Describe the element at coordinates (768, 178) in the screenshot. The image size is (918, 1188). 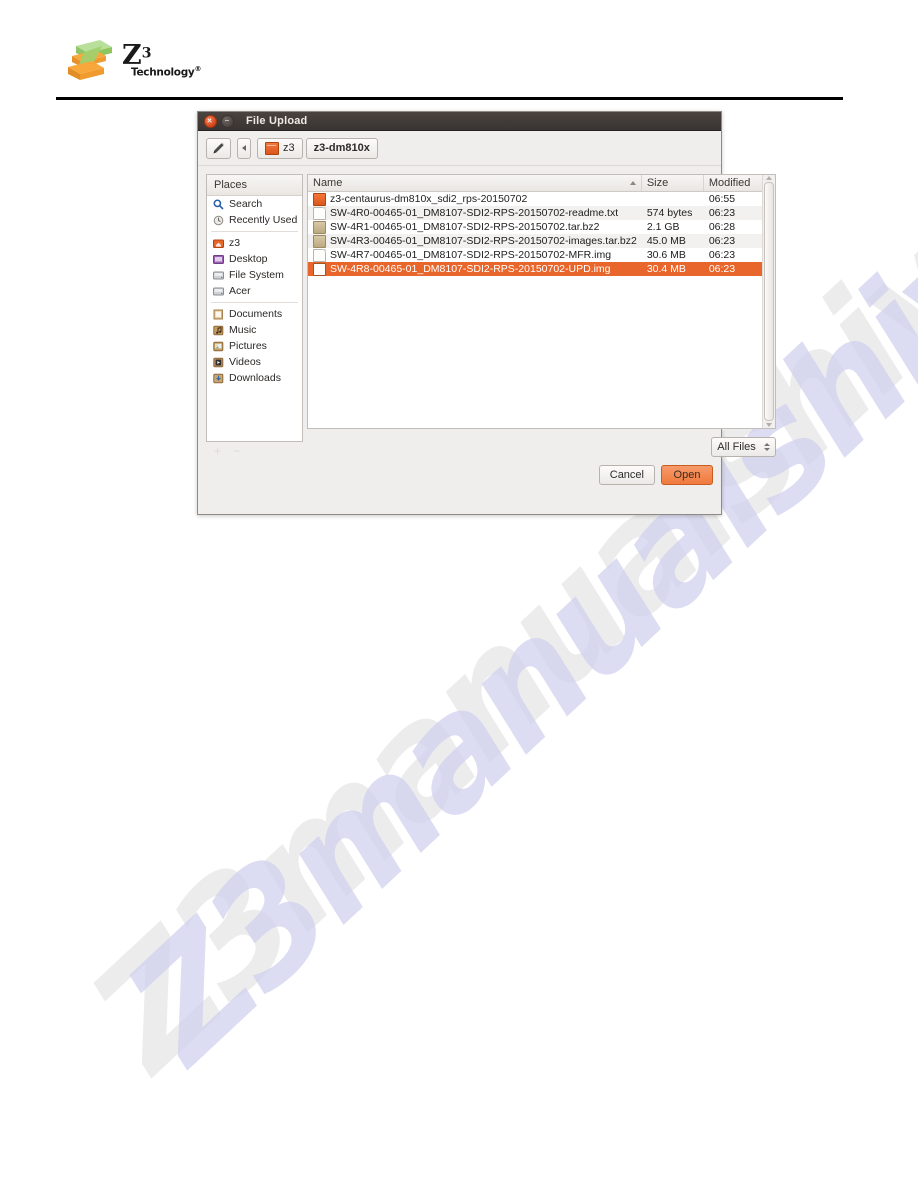
I see `scroll-up-icon` at that location.